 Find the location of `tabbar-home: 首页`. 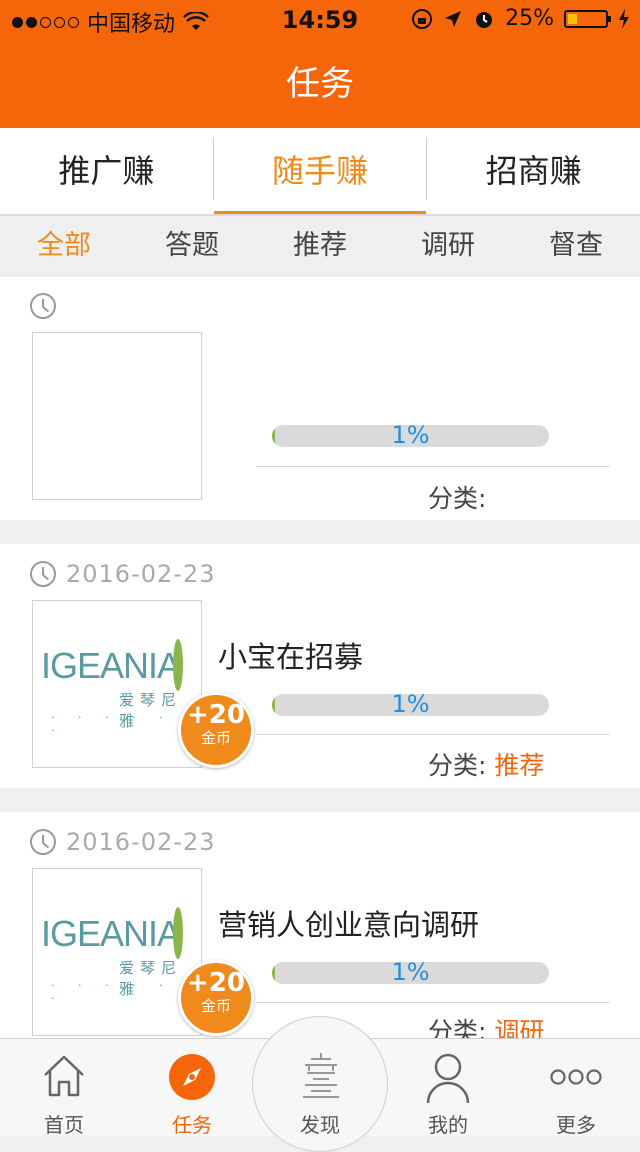

tabbar-home: 首页 is located at coordinates (64, 1088).